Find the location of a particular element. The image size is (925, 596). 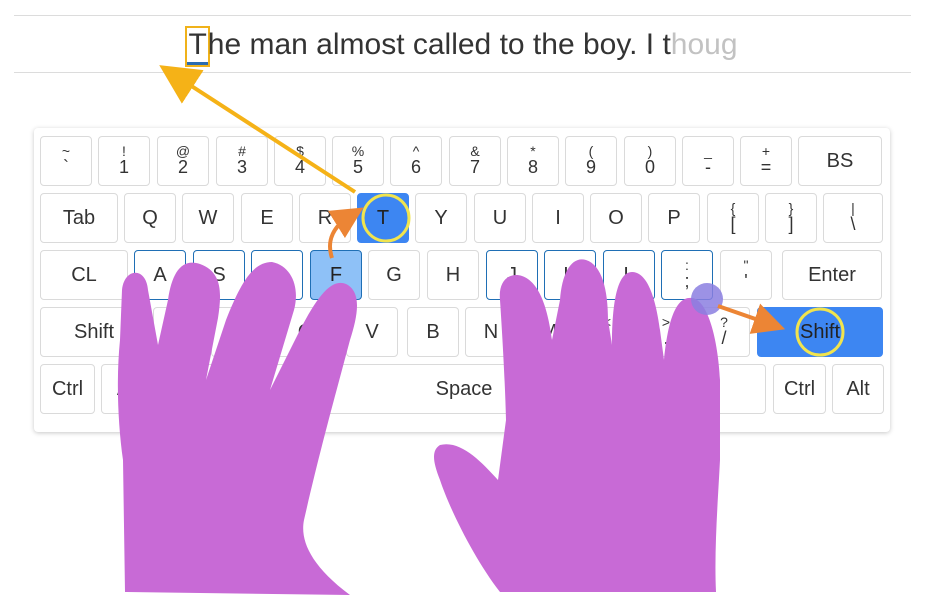

key-e: E is located at coordinates (267, 218).